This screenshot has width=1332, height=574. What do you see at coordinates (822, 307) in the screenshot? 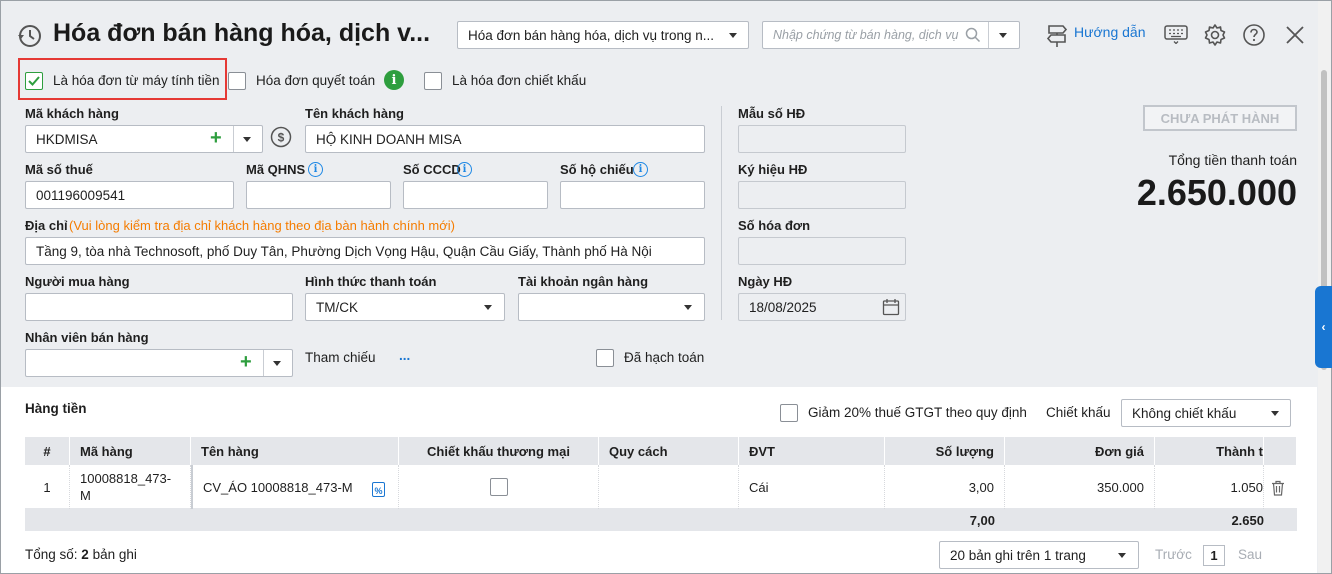
I see `invoice-date-input: 18/08/2025` at bounding box center [822, 307].